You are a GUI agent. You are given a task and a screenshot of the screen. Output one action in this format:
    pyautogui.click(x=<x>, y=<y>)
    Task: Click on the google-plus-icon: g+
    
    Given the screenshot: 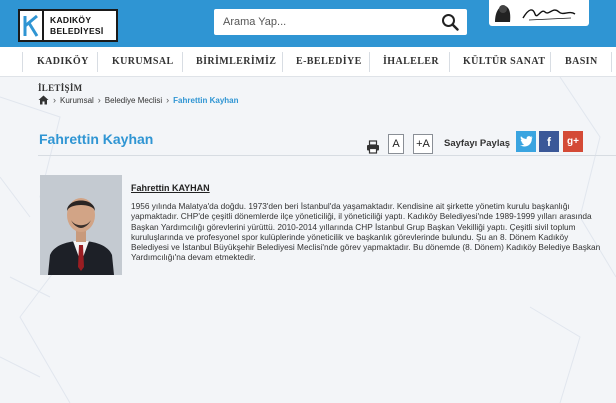 What is the action you would take?
    pyautogui.click(x=573, y=141)
    